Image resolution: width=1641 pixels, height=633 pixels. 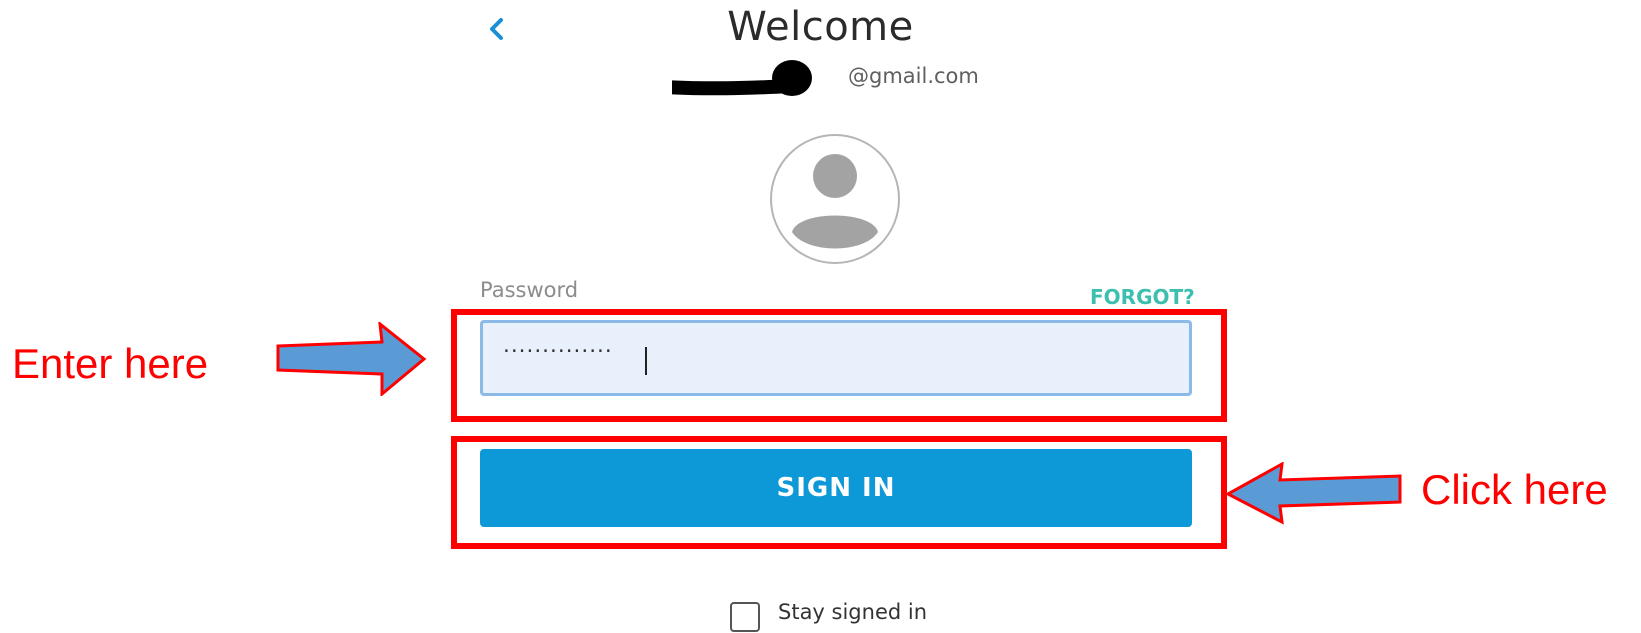 I want to click on password-input: ··············, so click(x=836, y=358).